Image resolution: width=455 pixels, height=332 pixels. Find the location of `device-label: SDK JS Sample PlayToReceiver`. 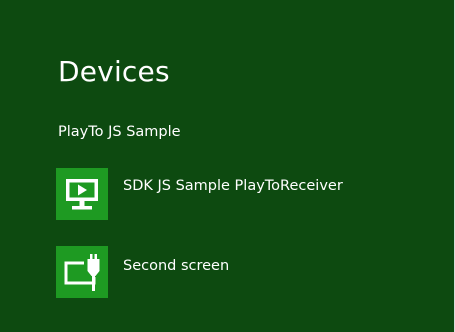

device-label: SDK JS Sample PlayToReceiver is located at coordinates (233, 186).